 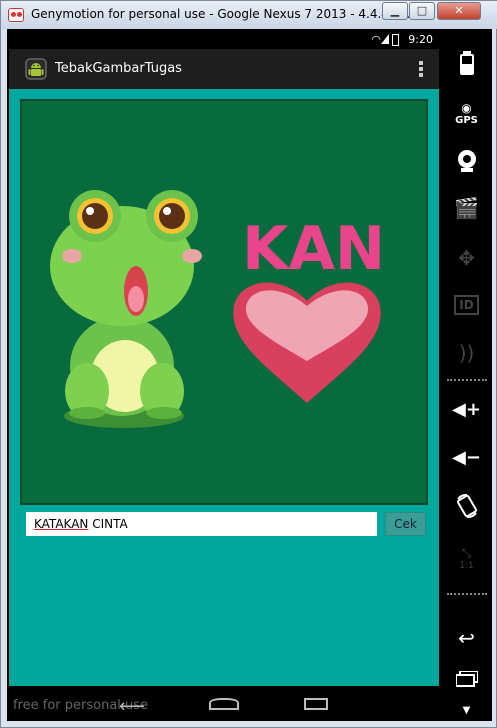 What do you see at coordinates (466, 680) in the screenshot?
I see `recent-apps-icon` at bounding box center [466, 680].